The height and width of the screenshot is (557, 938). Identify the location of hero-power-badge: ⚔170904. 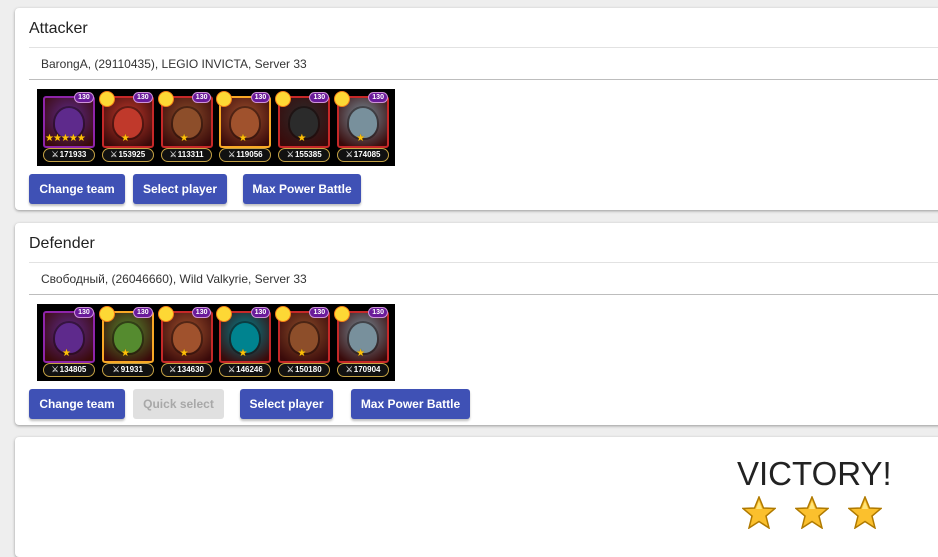
(363, 370).